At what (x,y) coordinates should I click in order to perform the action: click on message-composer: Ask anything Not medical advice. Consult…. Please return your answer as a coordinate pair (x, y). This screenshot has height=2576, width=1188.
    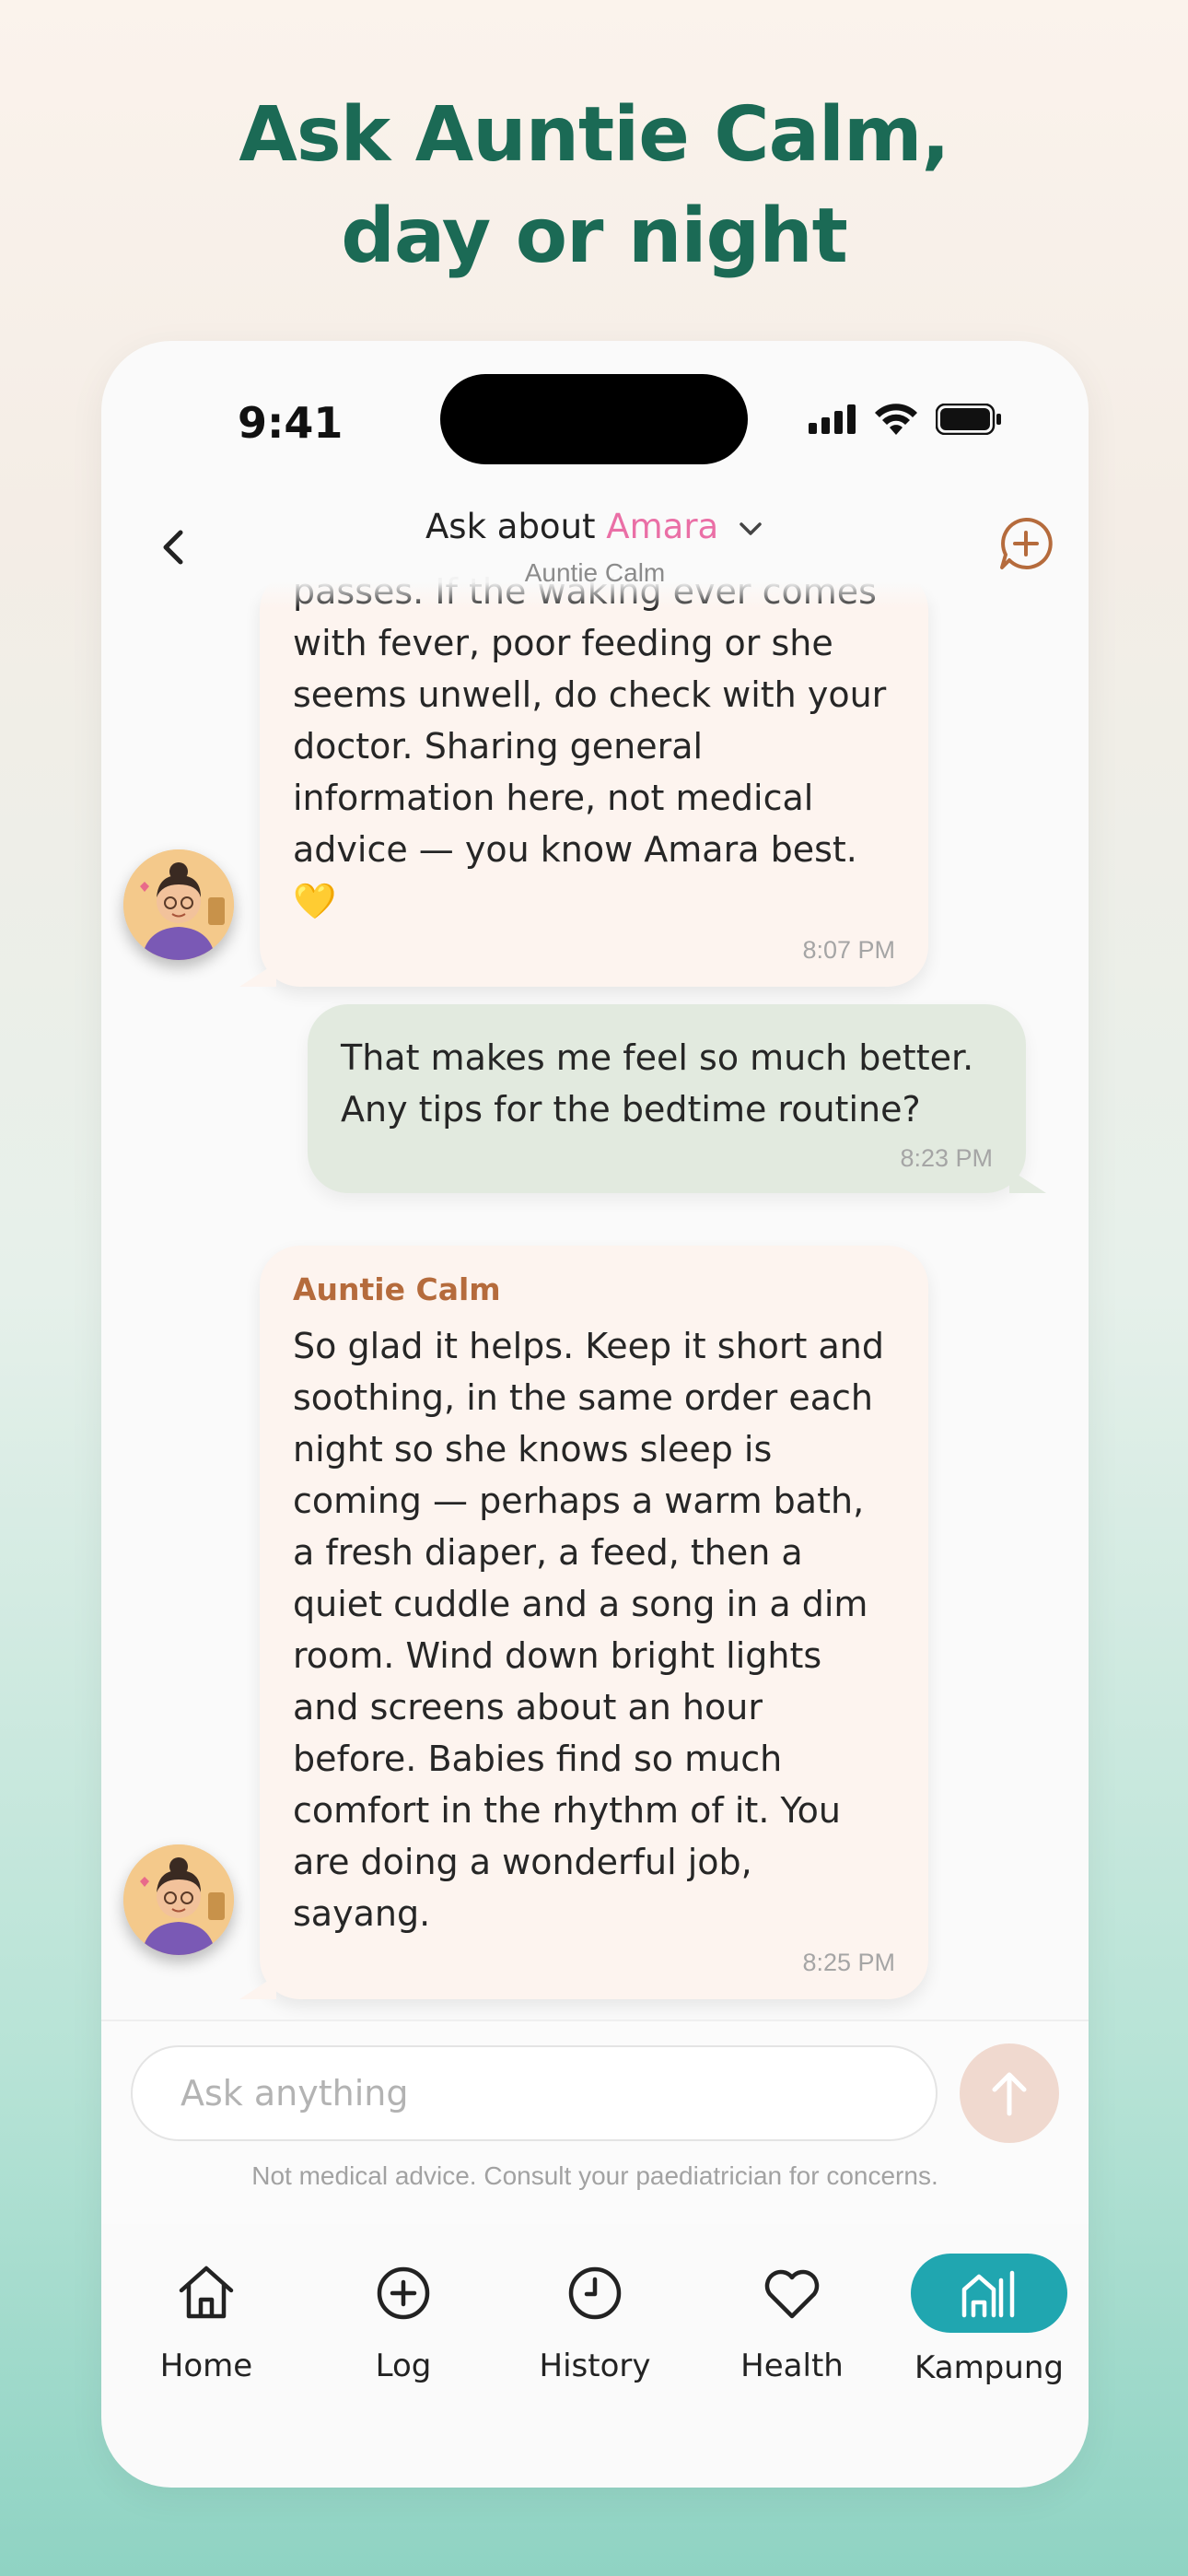
    Looking at the image, I should click on (595, 2122).